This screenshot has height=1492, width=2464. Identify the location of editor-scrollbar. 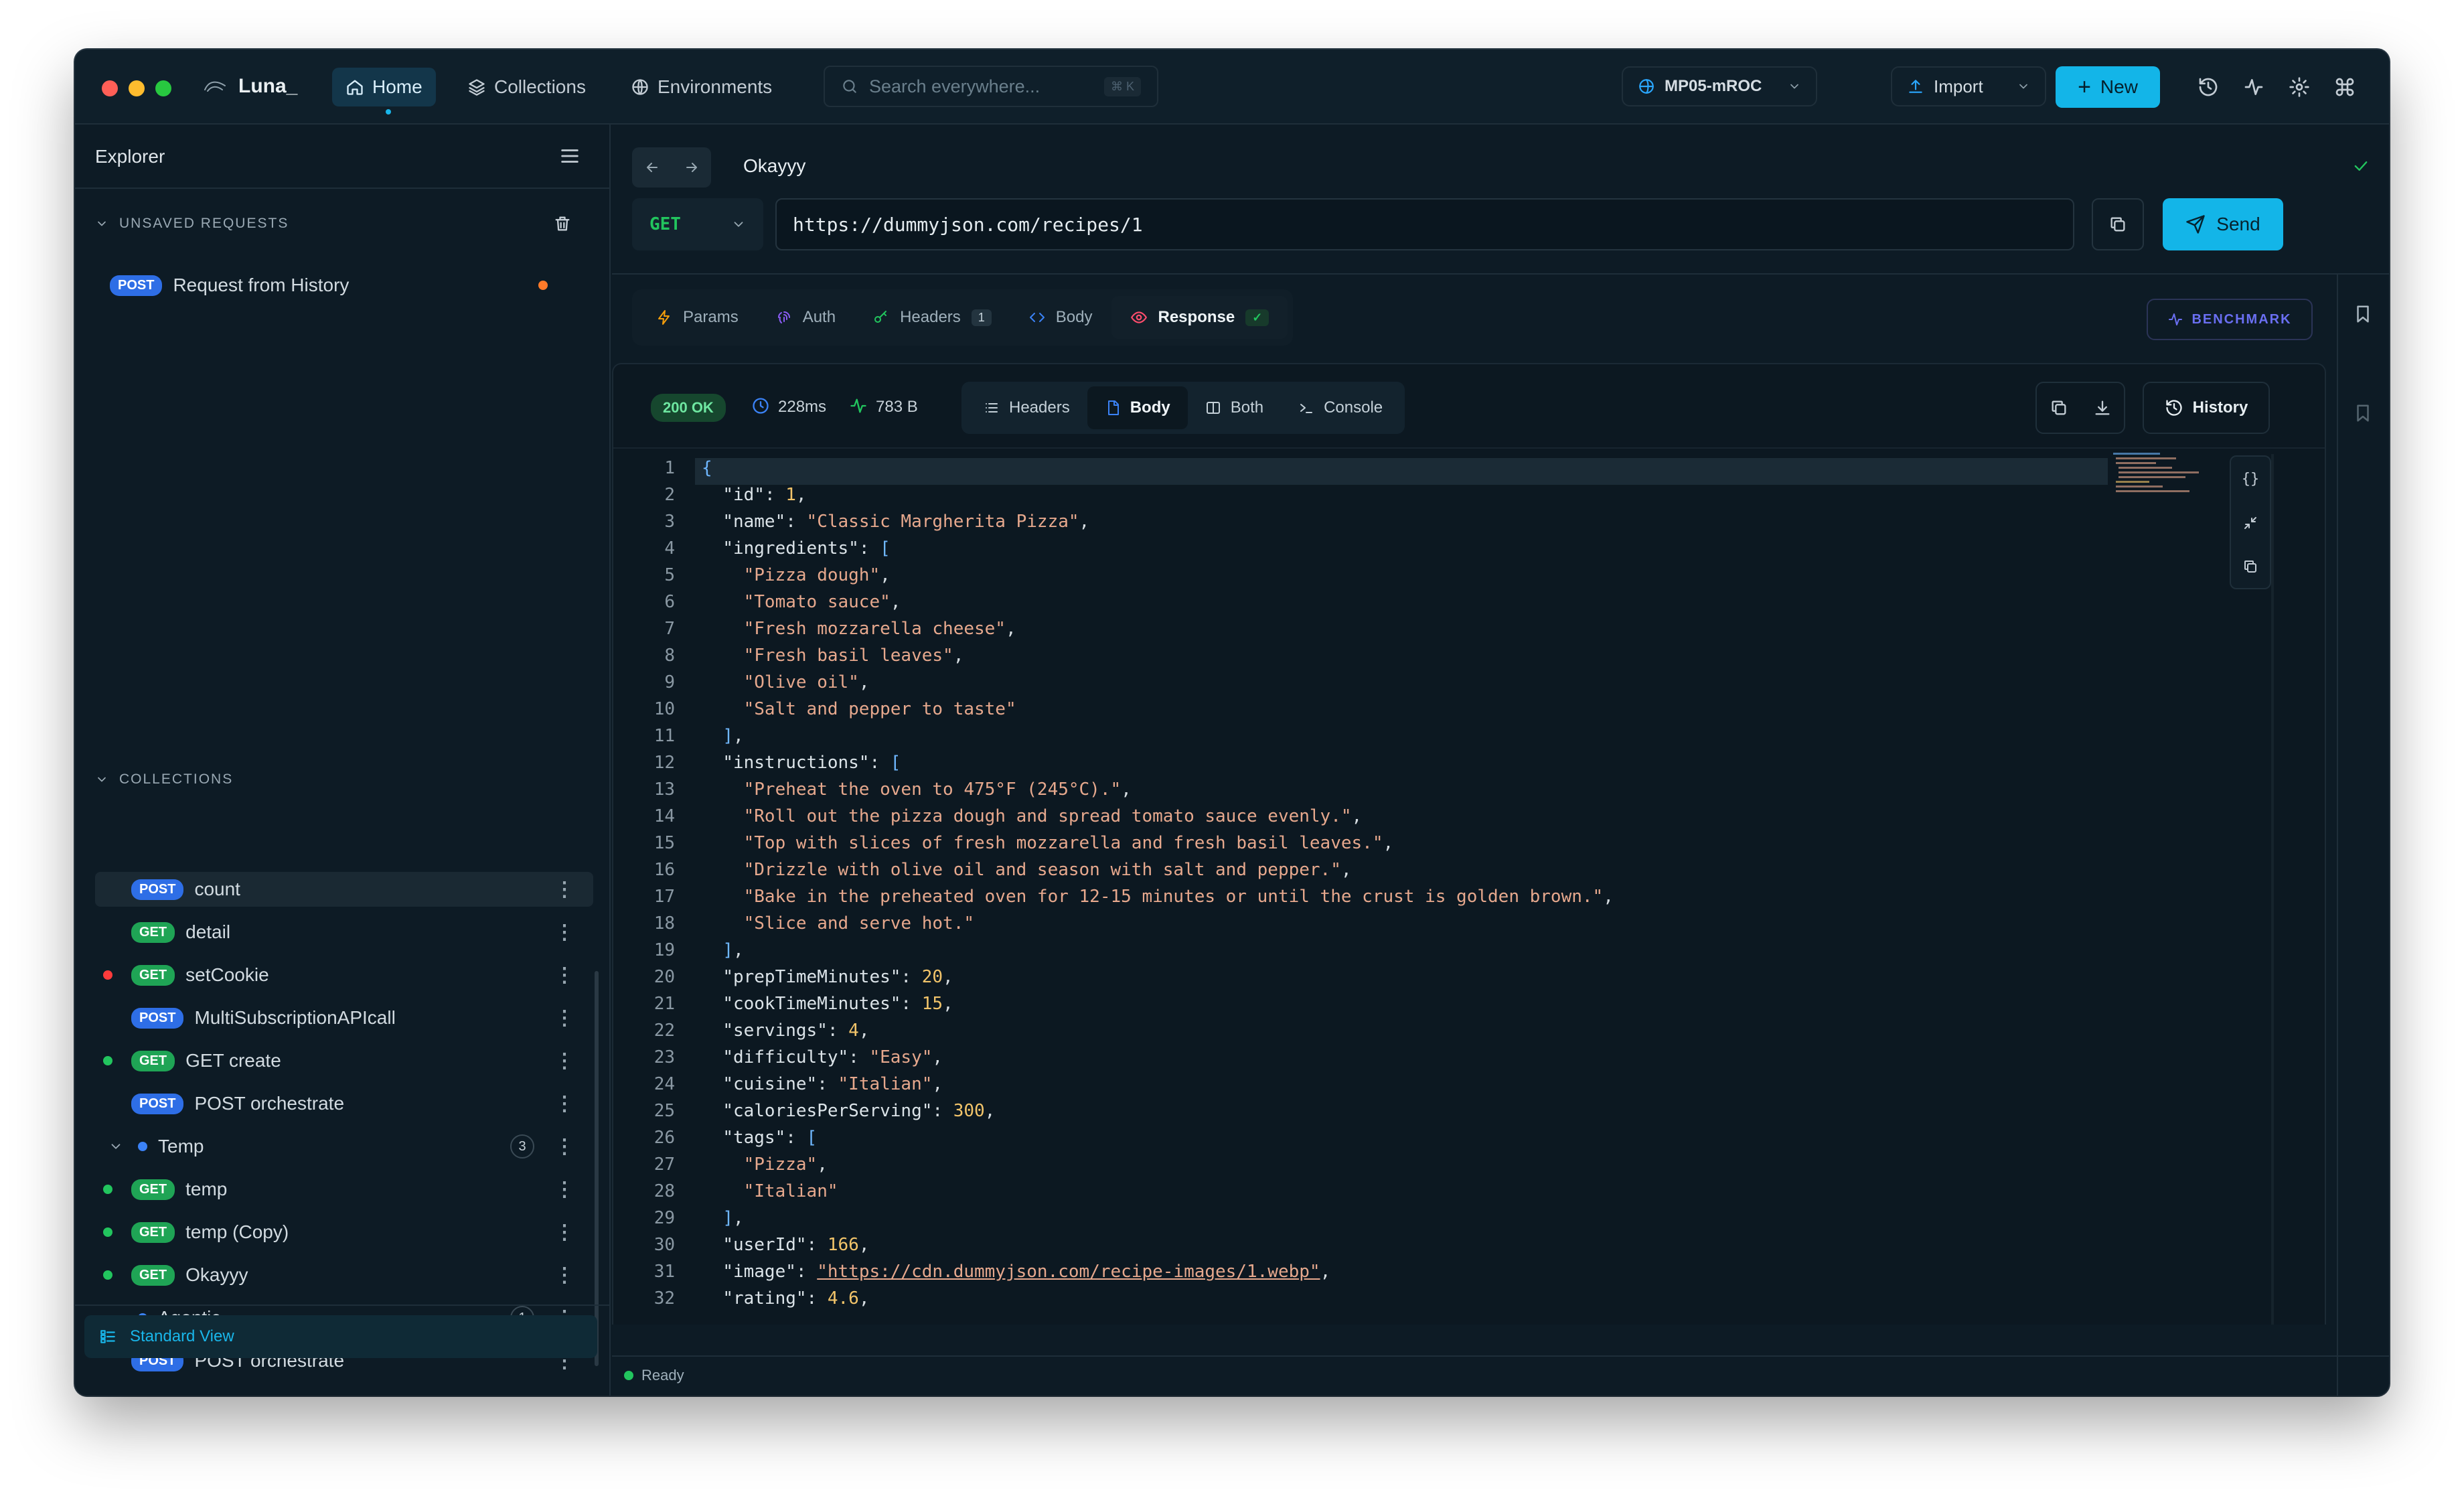
(2272, 890).